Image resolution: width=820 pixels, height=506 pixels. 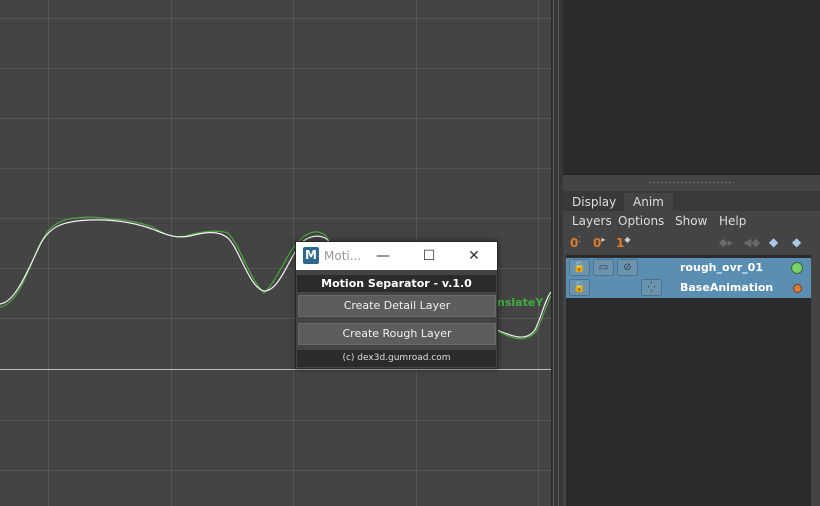 I want to click on weight-icon: ⁛, so click(x=651, y=287).